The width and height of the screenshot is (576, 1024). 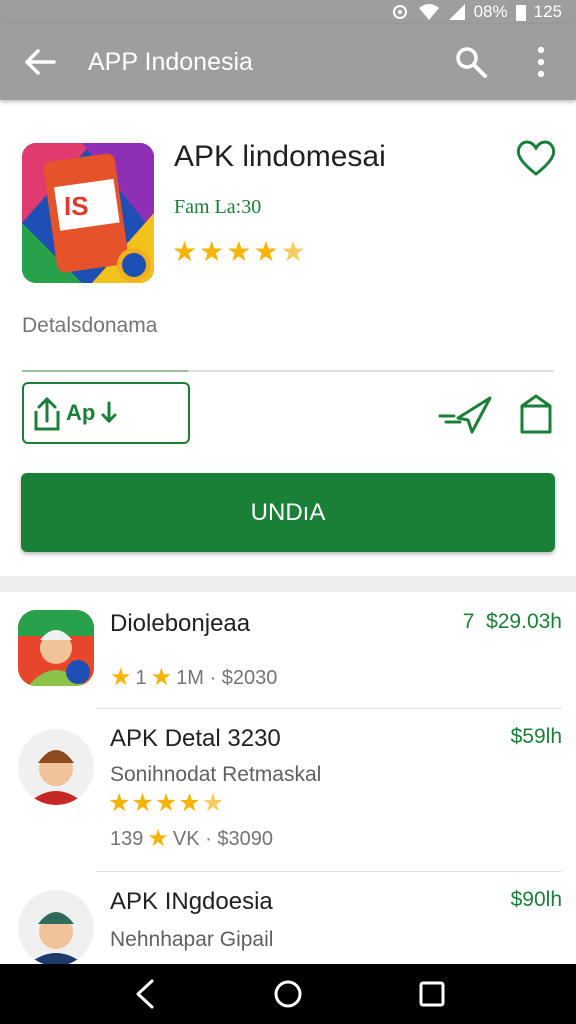 What do you see at coordinates (428, 12) in the screenshot?
I see `wifi-icon` at bounding box center [428, 12].